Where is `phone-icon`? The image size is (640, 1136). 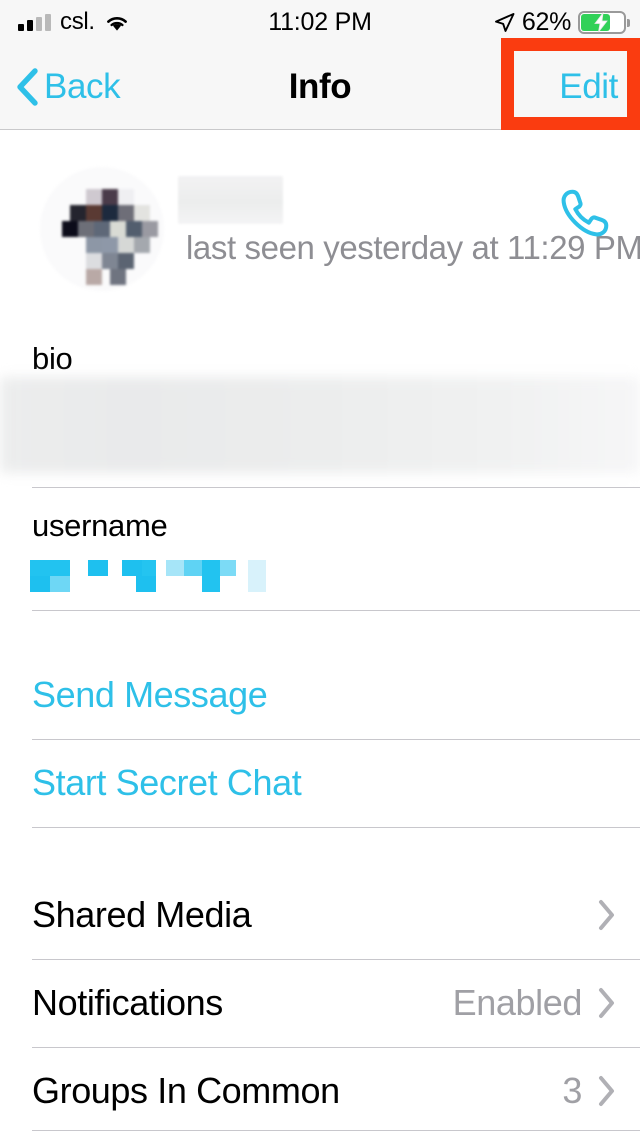 phone-icon is located at coordinates (585, 215).